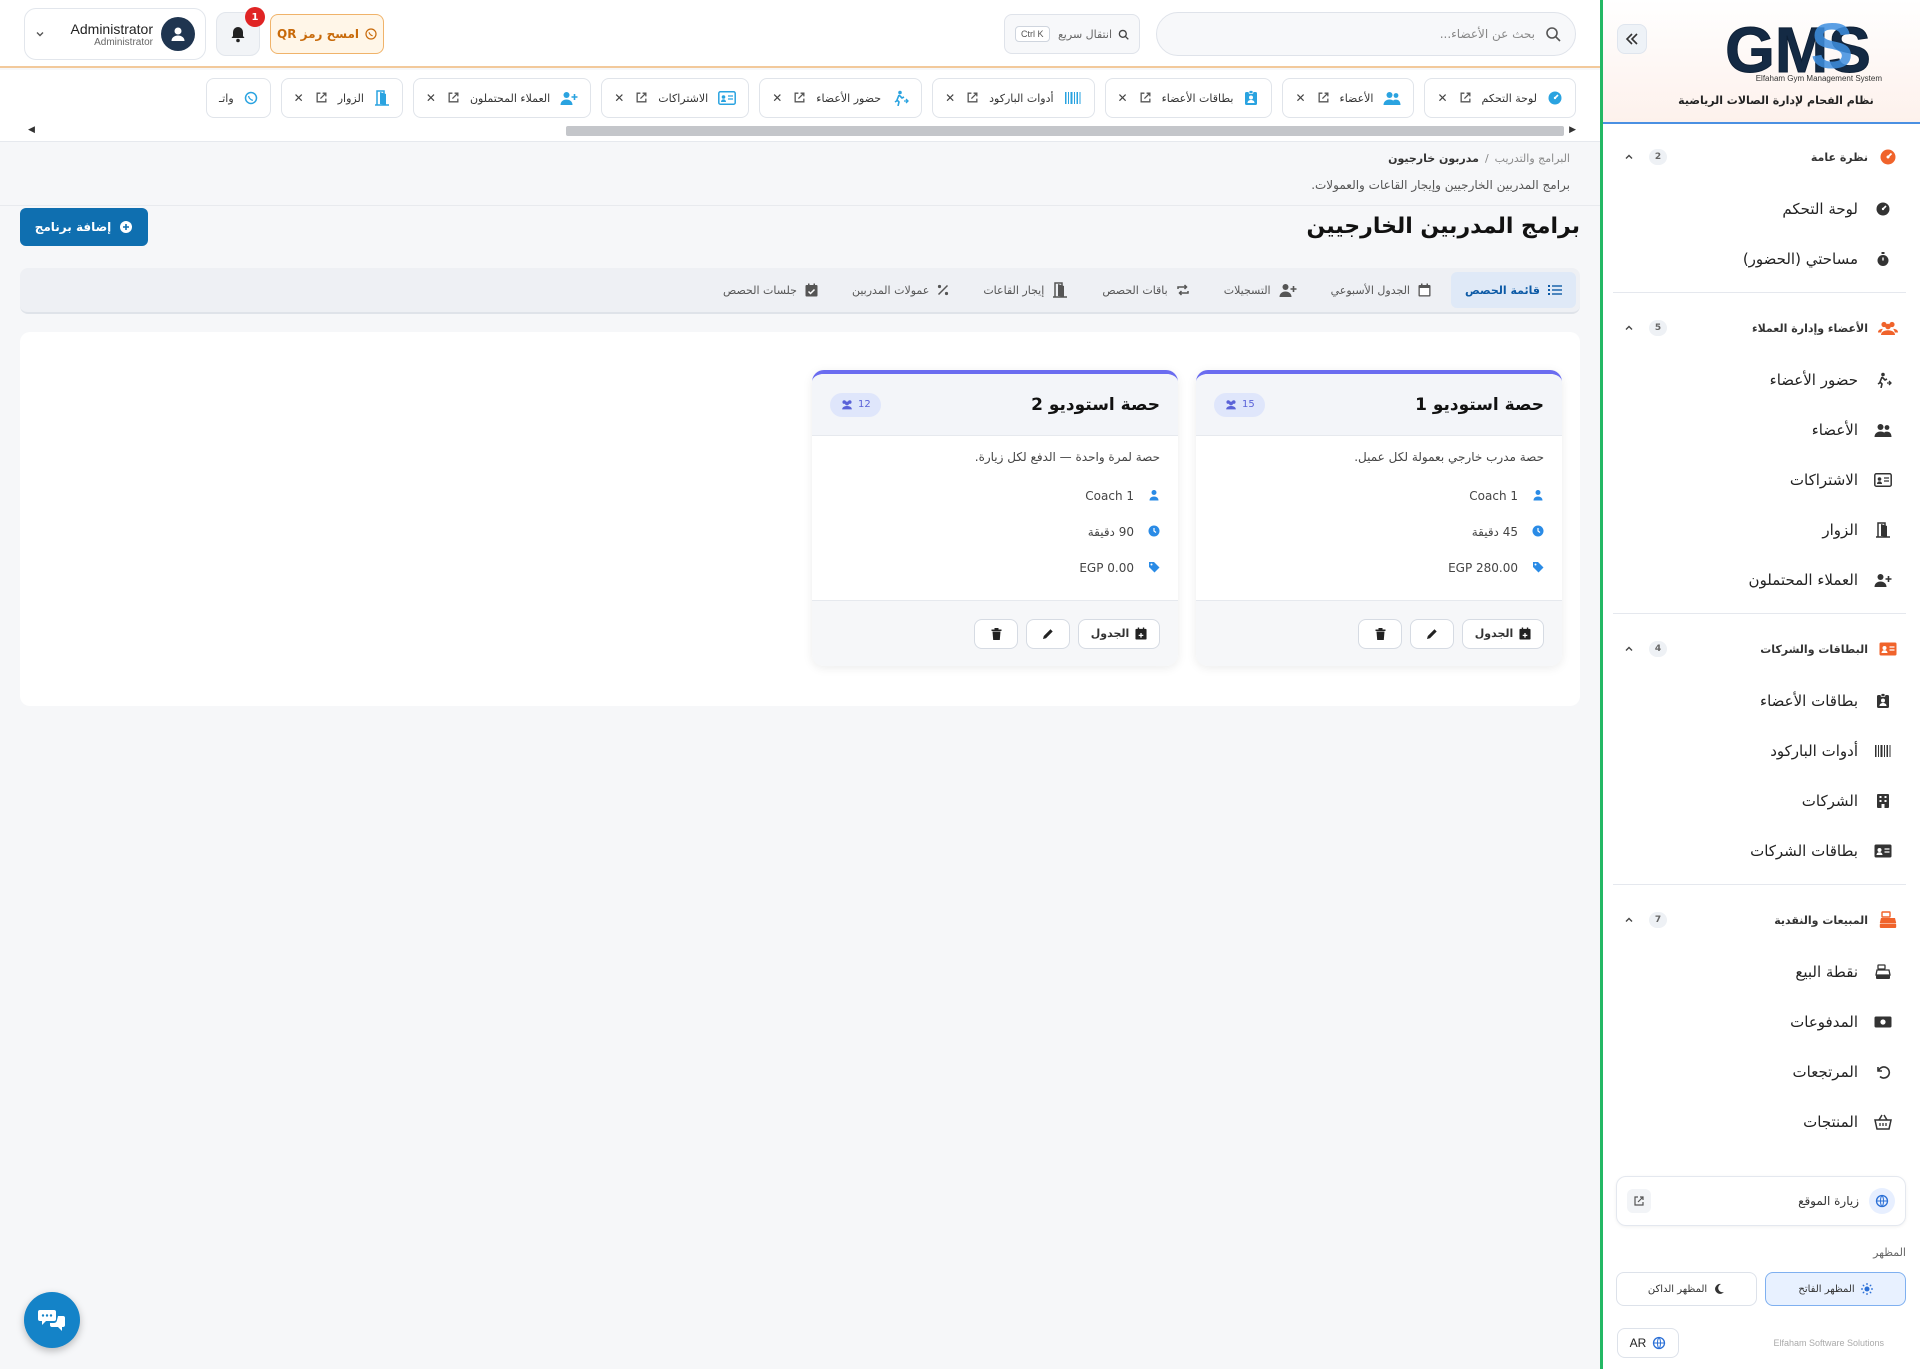  I want to click on scroll-right-arrow: ▶, so click(1572, 130).